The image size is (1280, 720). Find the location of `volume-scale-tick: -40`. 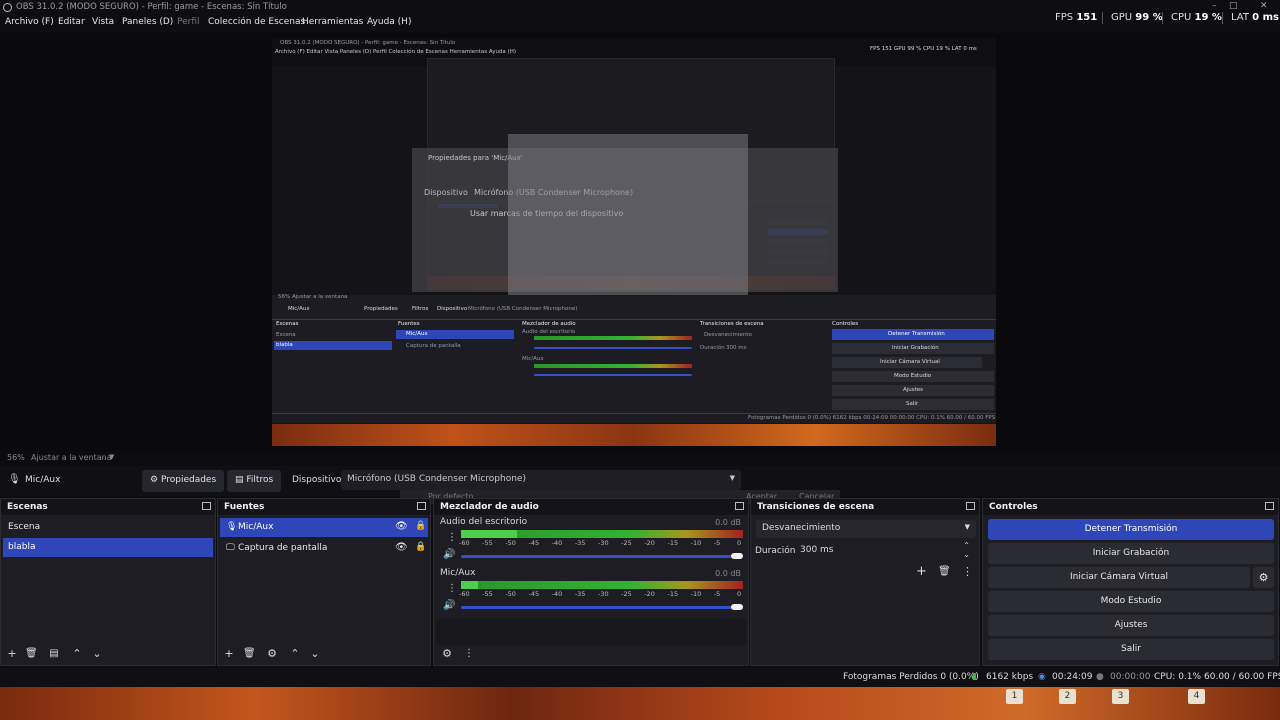

volume-scale-tick: -40 is located at coordinates (557, 543).